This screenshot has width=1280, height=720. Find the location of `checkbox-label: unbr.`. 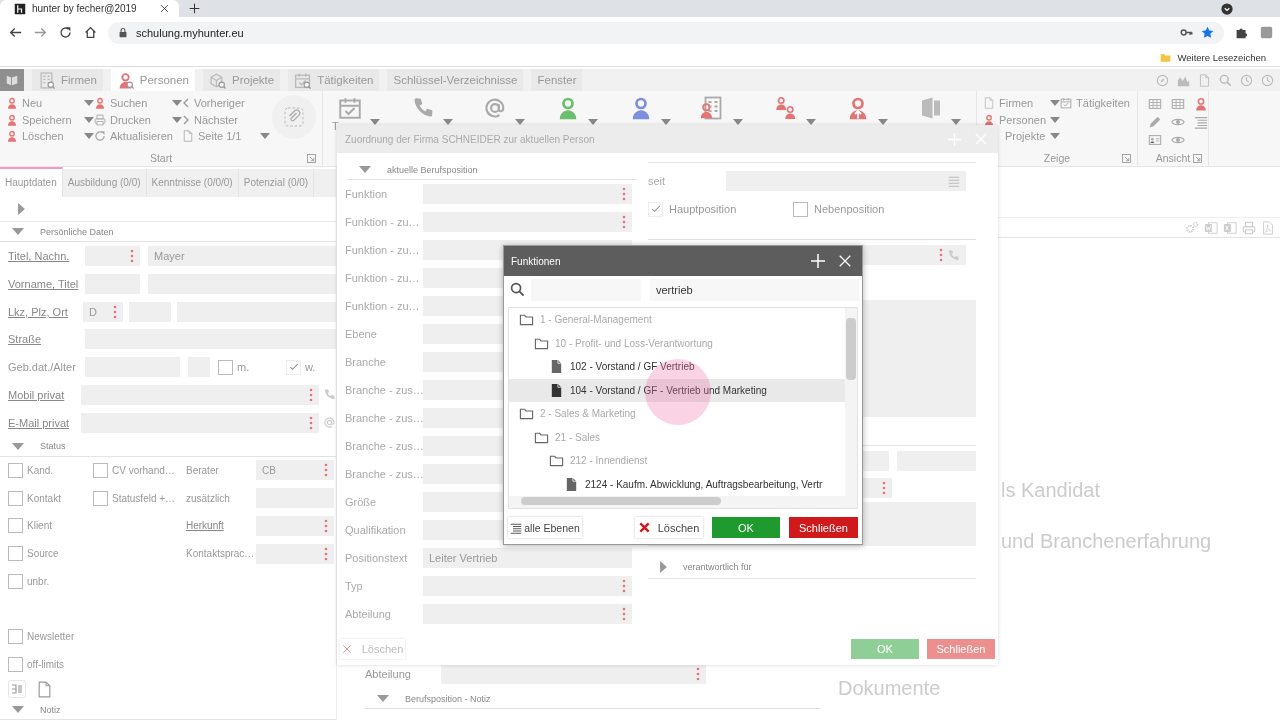

checkbox-label: unbr. is located at coordinates (38, 581).